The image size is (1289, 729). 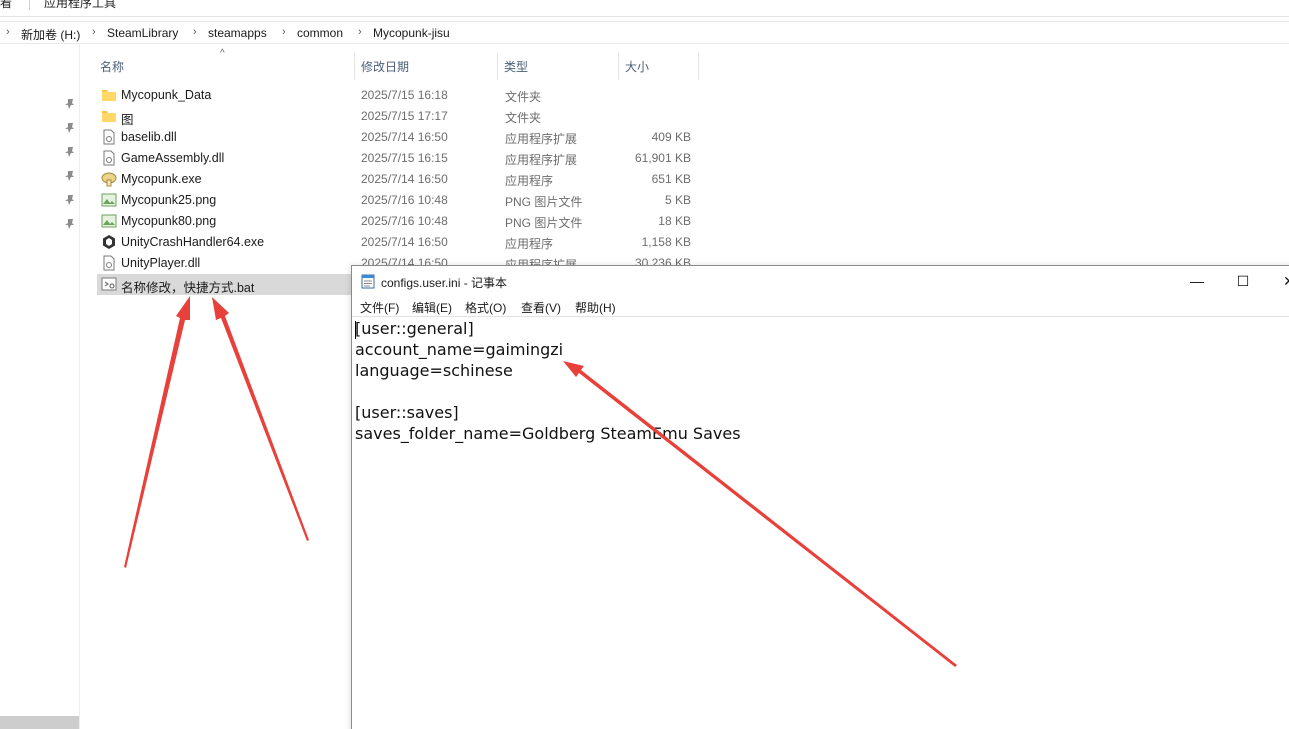 What do you see at coordinates (112, 66) in the screenshot?
I see `column-header-name: 名称` at bounding box center [112, 66].